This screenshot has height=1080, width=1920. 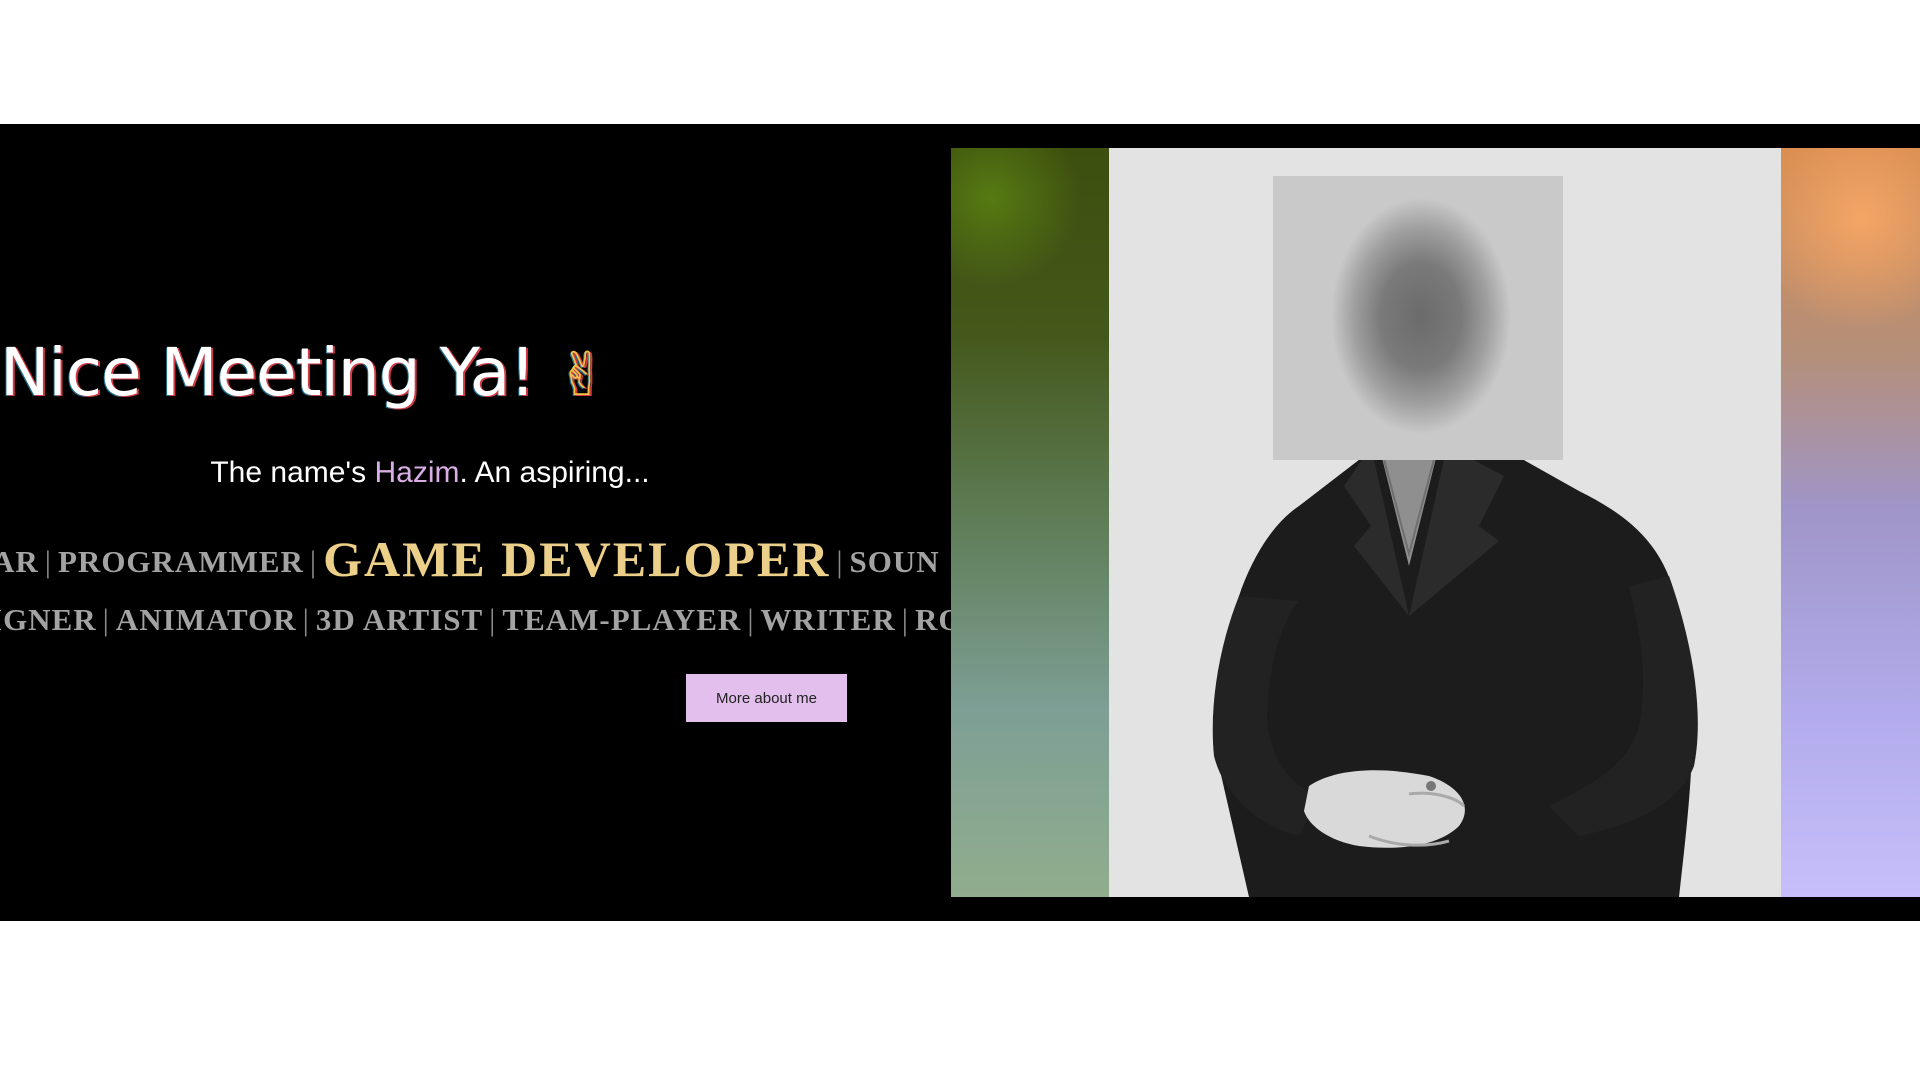 I want to click on roles-ticker-row-1-track: AR | PROGRAMMER | GAME DEVELOPER | SOUN, so click(x=470, y=559).